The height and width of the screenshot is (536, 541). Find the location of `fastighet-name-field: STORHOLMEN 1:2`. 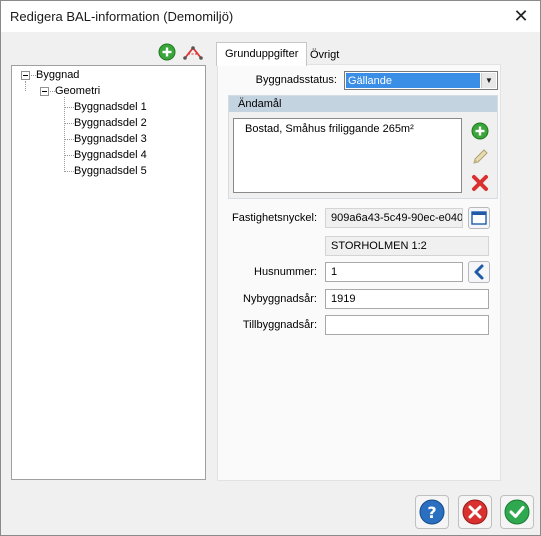

fastighet-name-field: STORHOLMEN 1:2 is located at coordinates (407, 246).